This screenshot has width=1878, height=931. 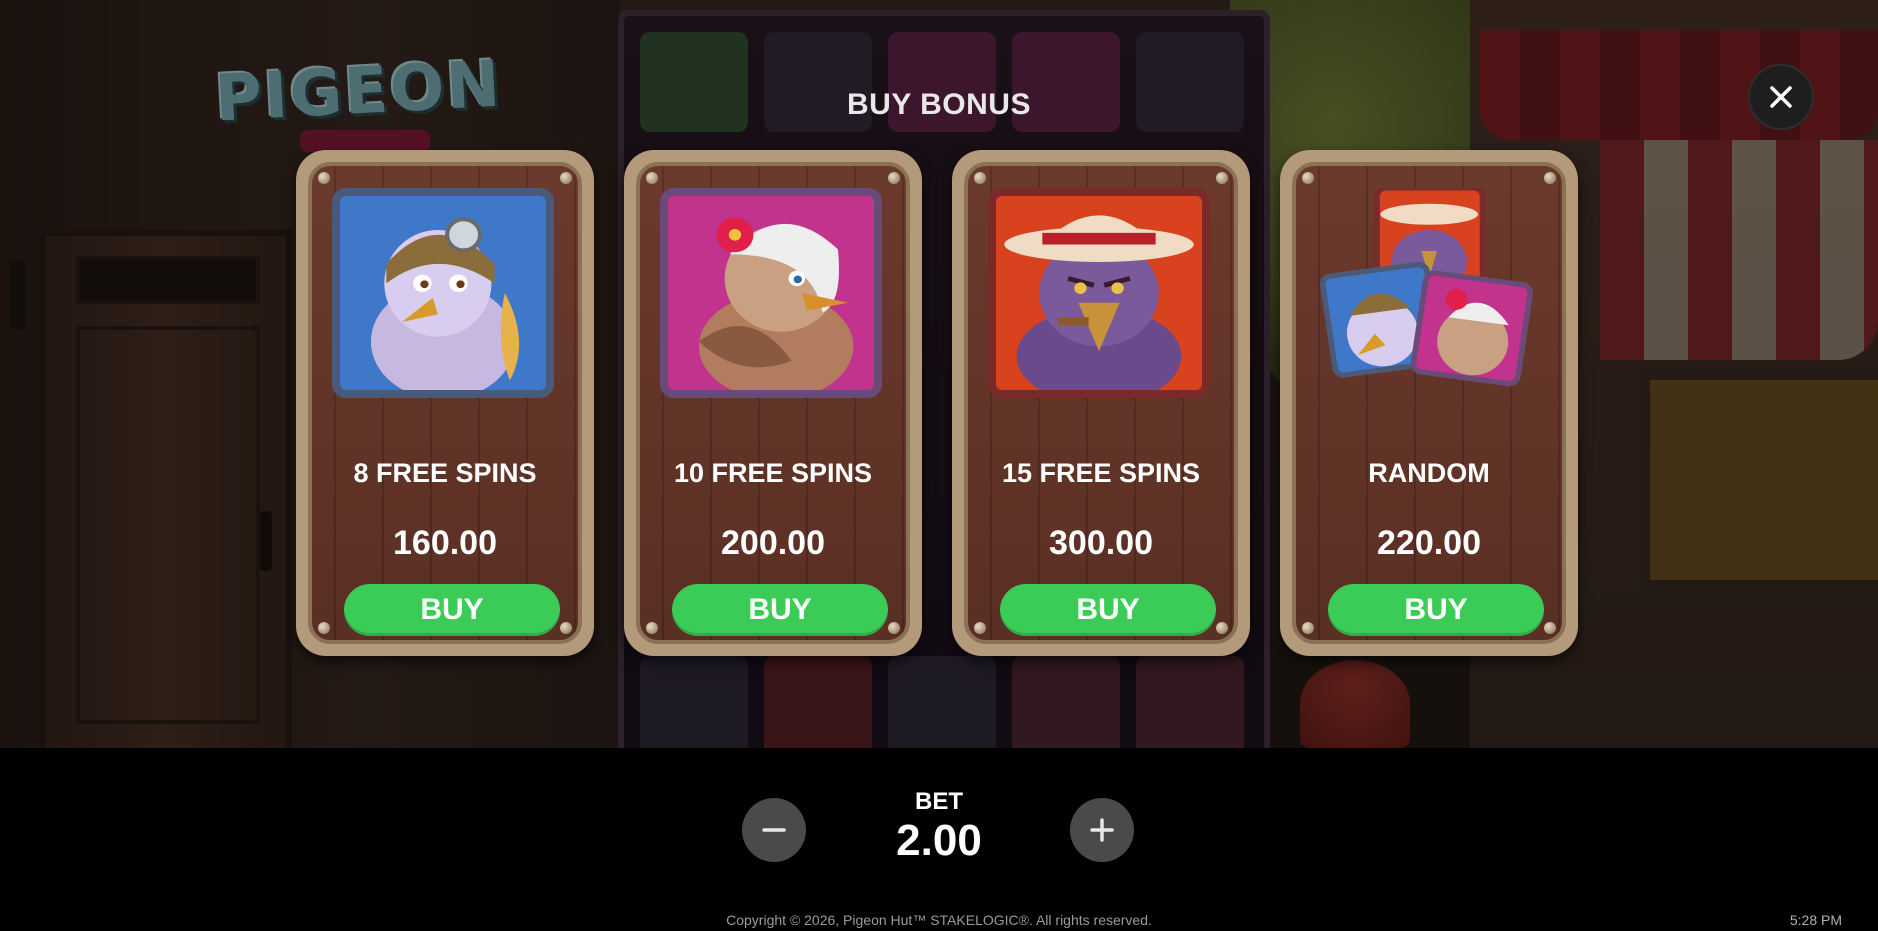 What do you see at coordinates (443, 293) in the screenshot?
I see `aviator-pigeon-image` at bounding box center [443, 293].